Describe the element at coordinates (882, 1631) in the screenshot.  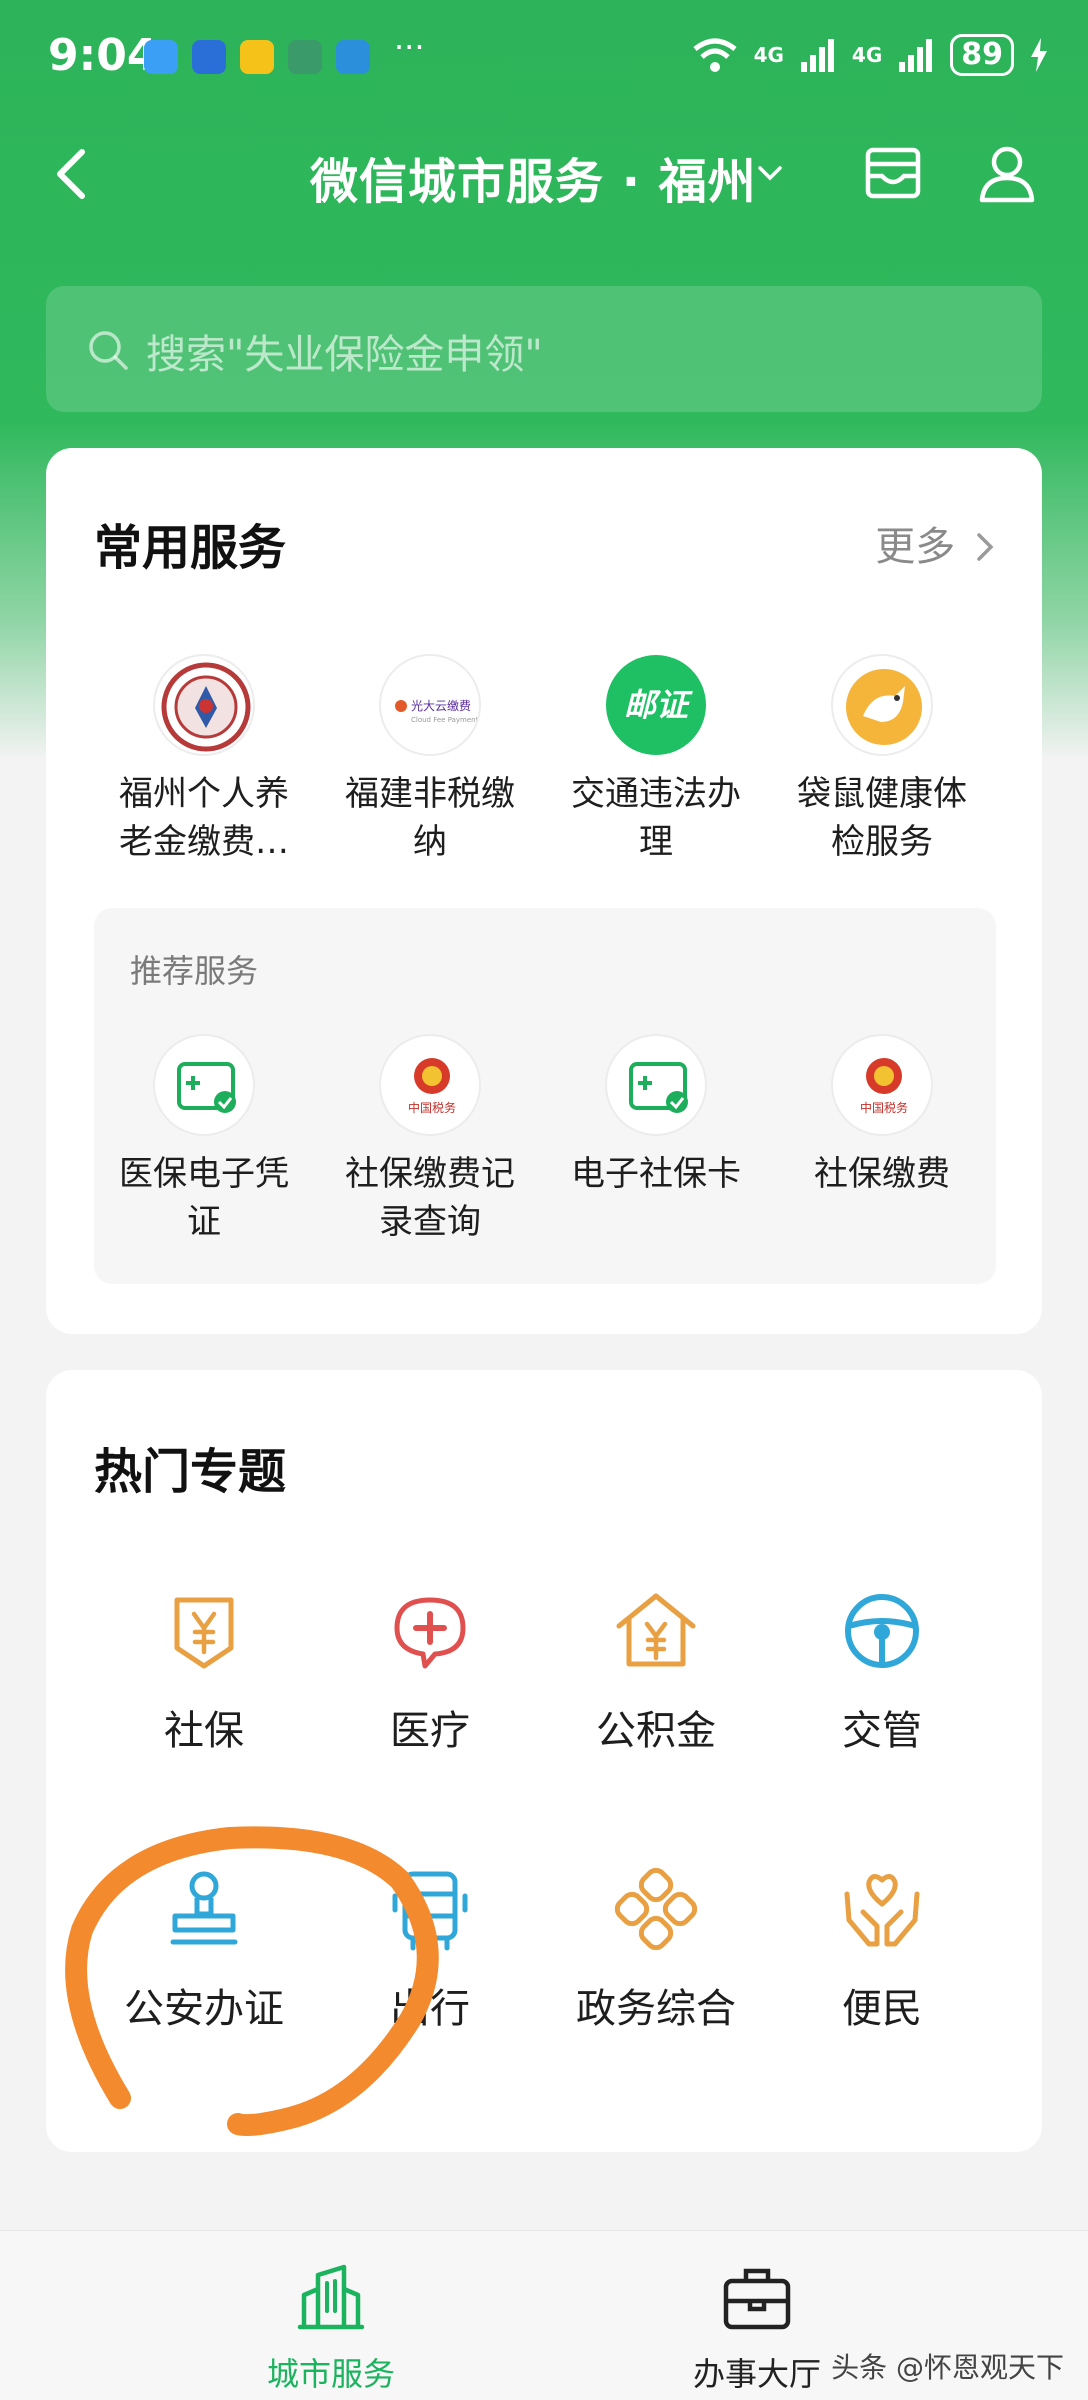
I see `steering-wheel-icon` at that location.